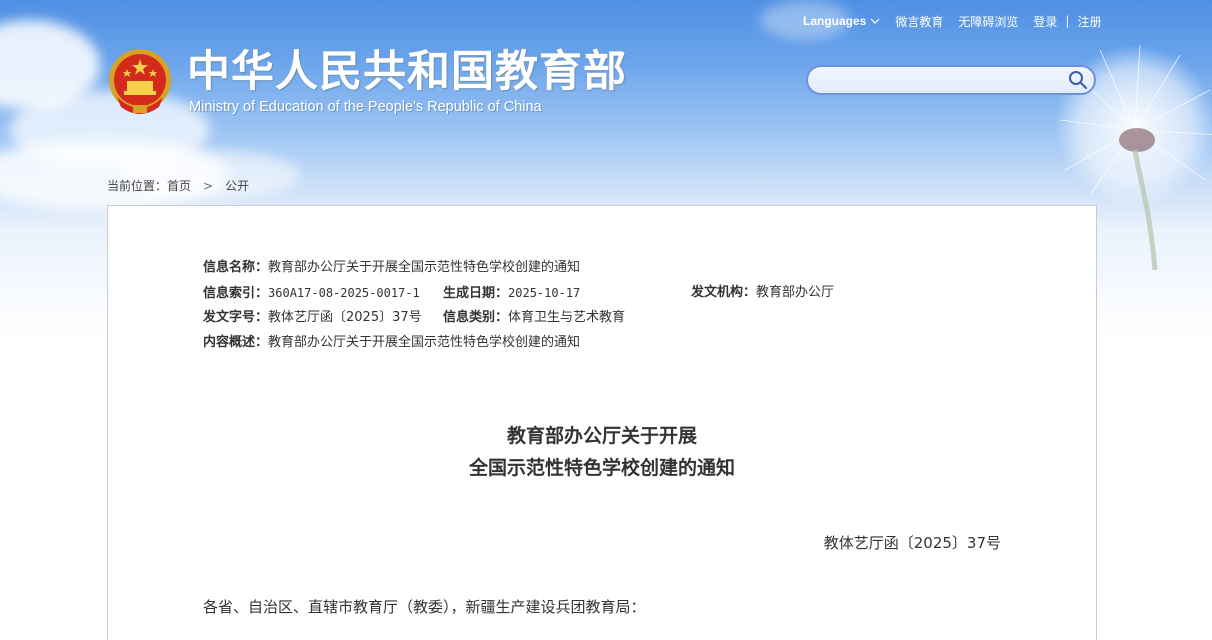  I want to click on national-emblem-icon, so click(140, 81).